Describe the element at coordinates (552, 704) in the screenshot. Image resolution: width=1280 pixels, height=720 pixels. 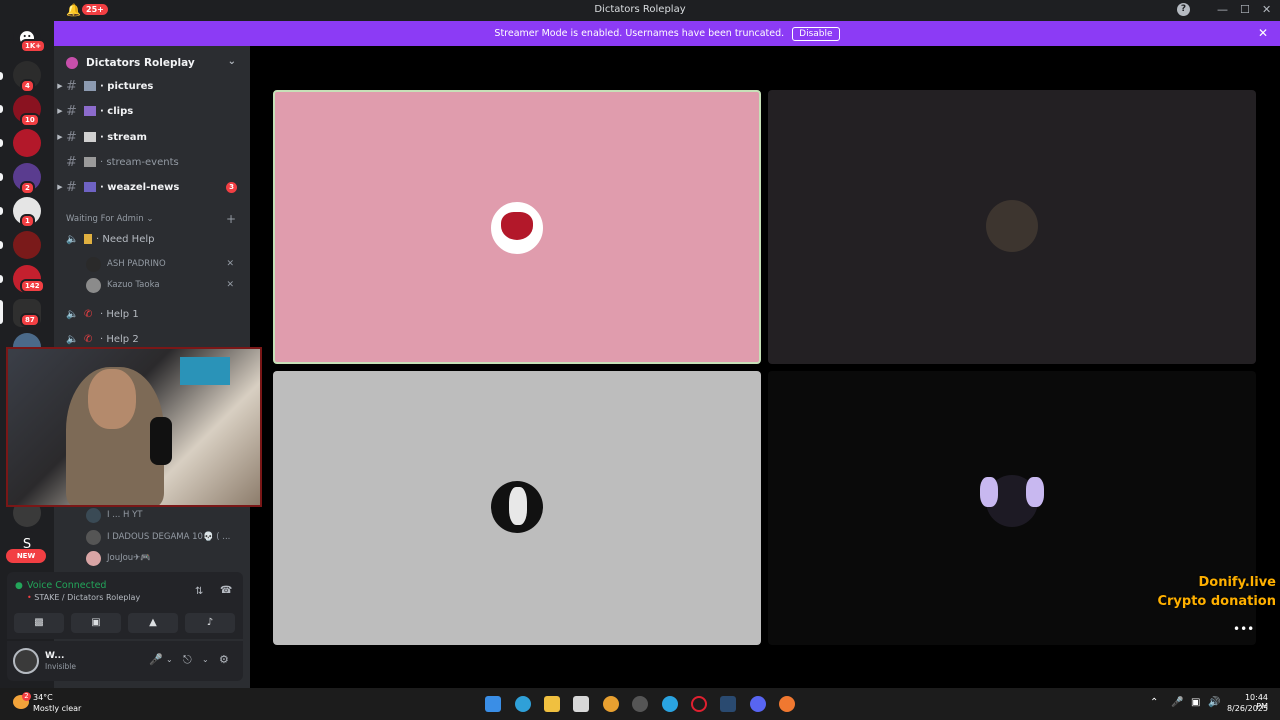
I see `file-explorer-icon` at that location.